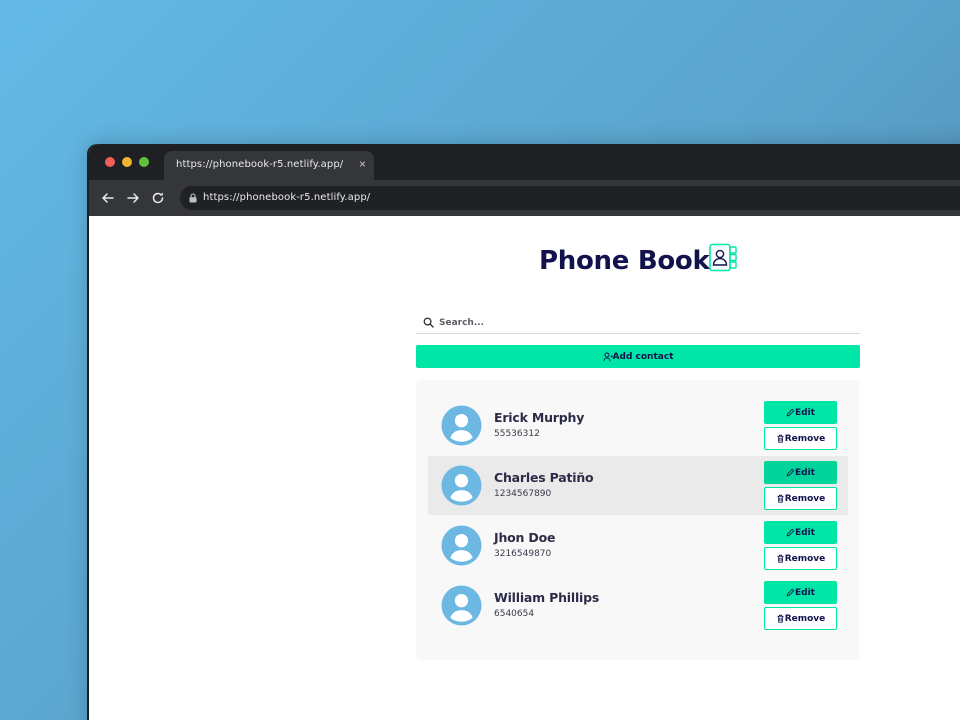  I want to click on forward-arrow-icon, so click(133, 198).